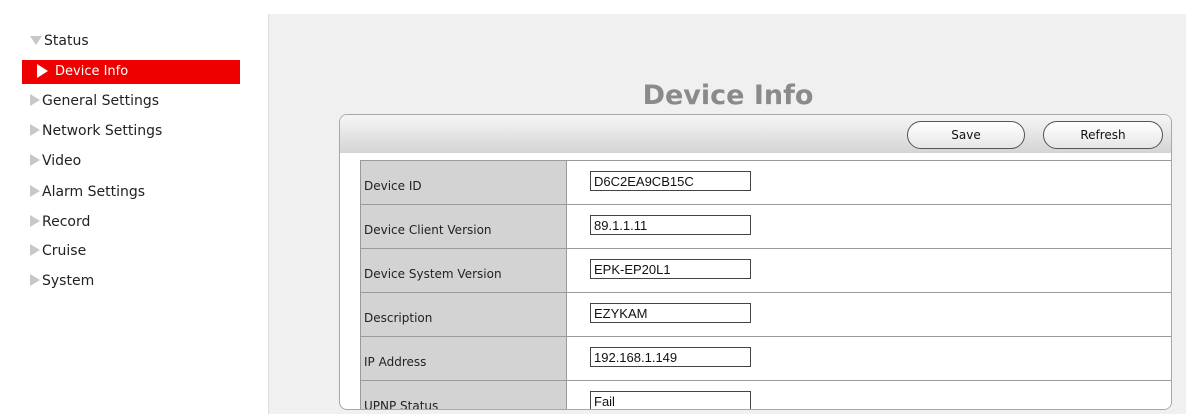 The image size is (1186, 414). Describe the element at coordinates (94, 192) in the screenshot. I see `nav-label: Alarm Settings` at that location.